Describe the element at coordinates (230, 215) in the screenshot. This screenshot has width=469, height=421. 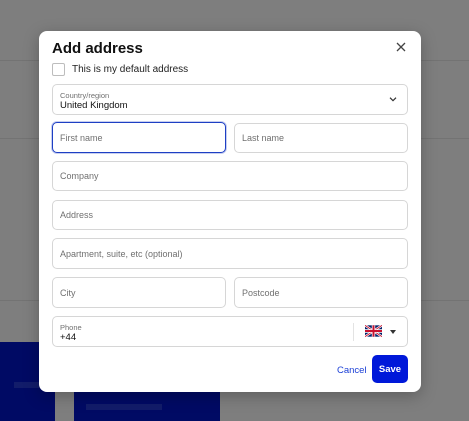
I see `address-field: Address` at that location.